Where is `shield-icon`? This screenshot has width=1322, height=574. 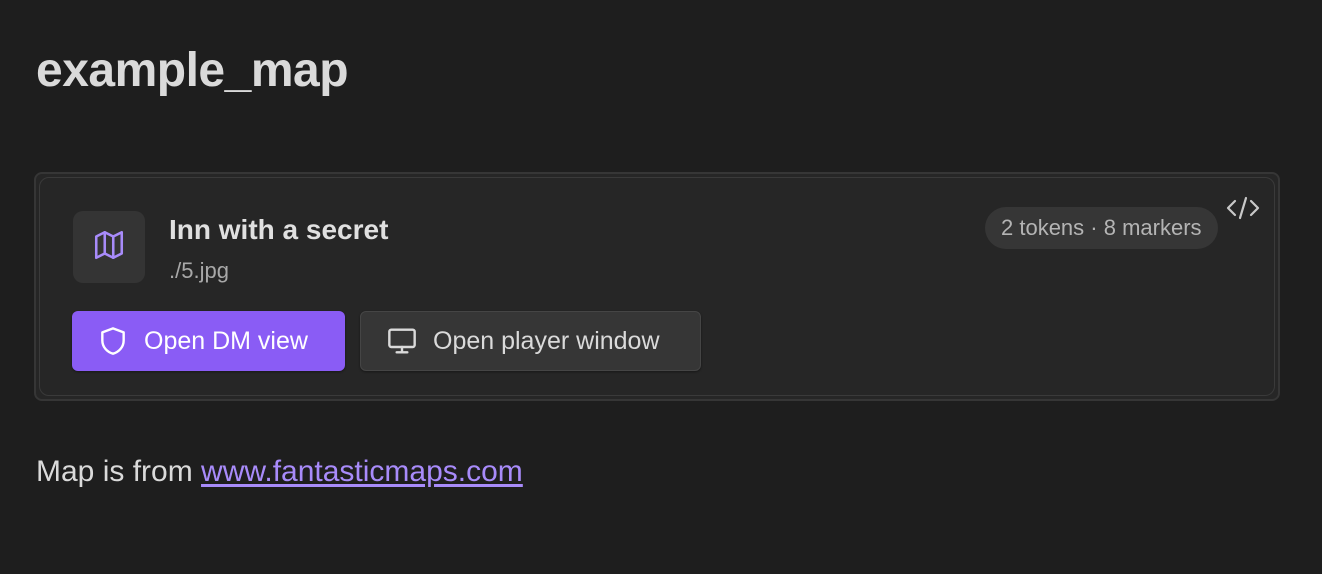 shield-icon is located at coordinates (113, 341).